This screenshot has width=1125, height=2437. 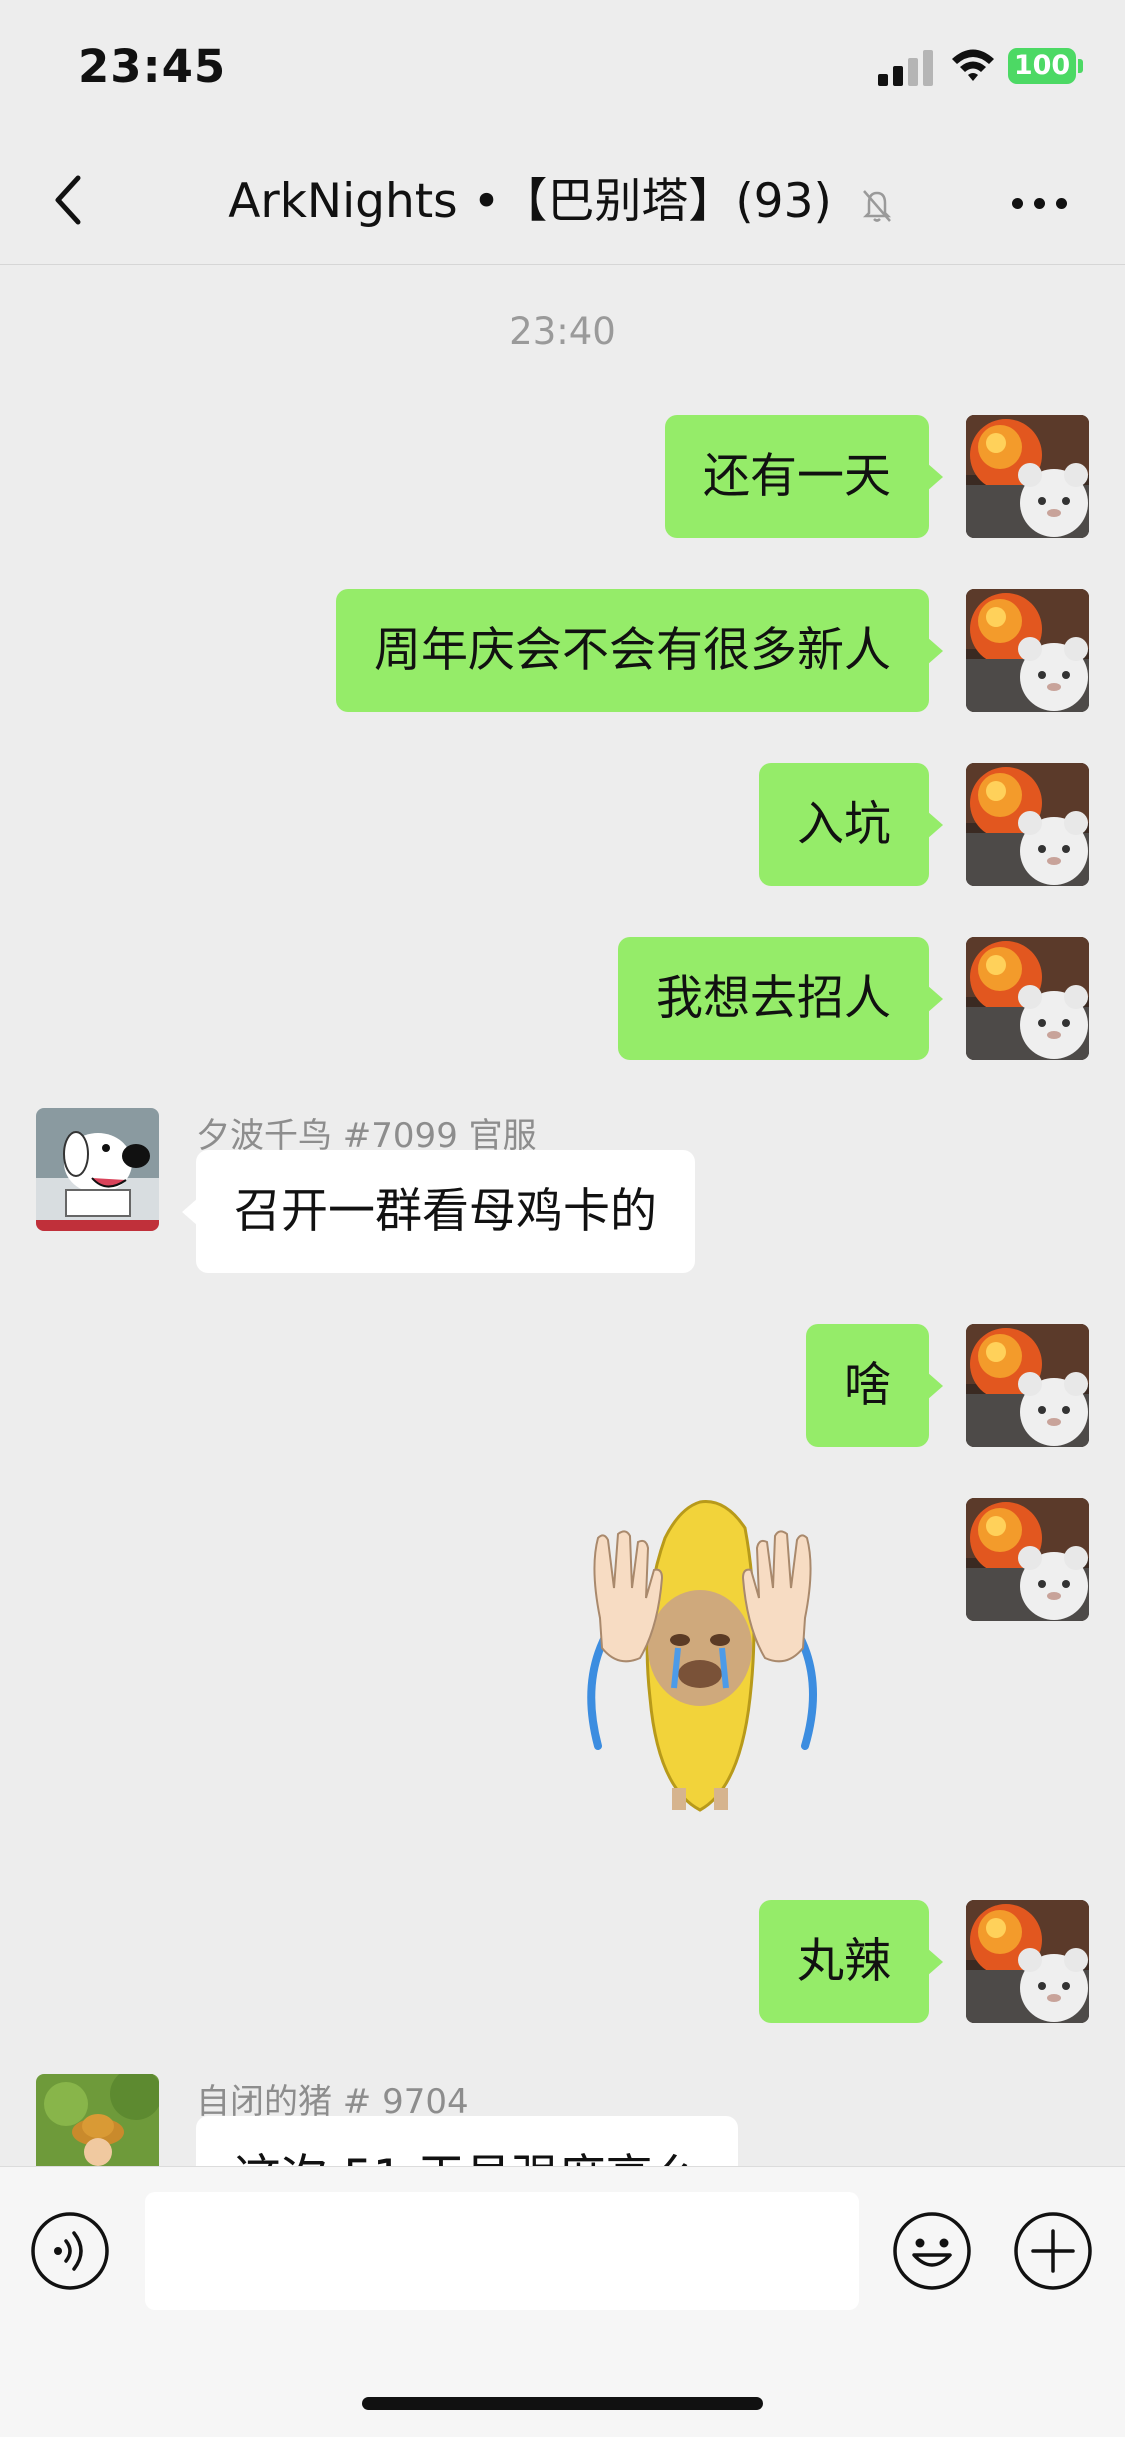 I want to click on message-bubble: 丸辣, so click(x=851, y=1961).